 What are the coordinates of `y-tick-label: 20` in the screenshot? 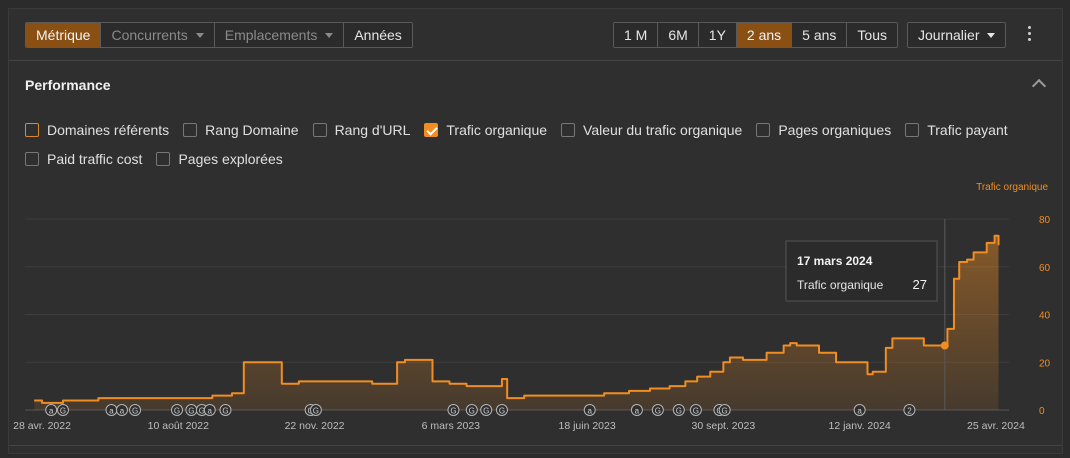 It's located at (1045, 363).